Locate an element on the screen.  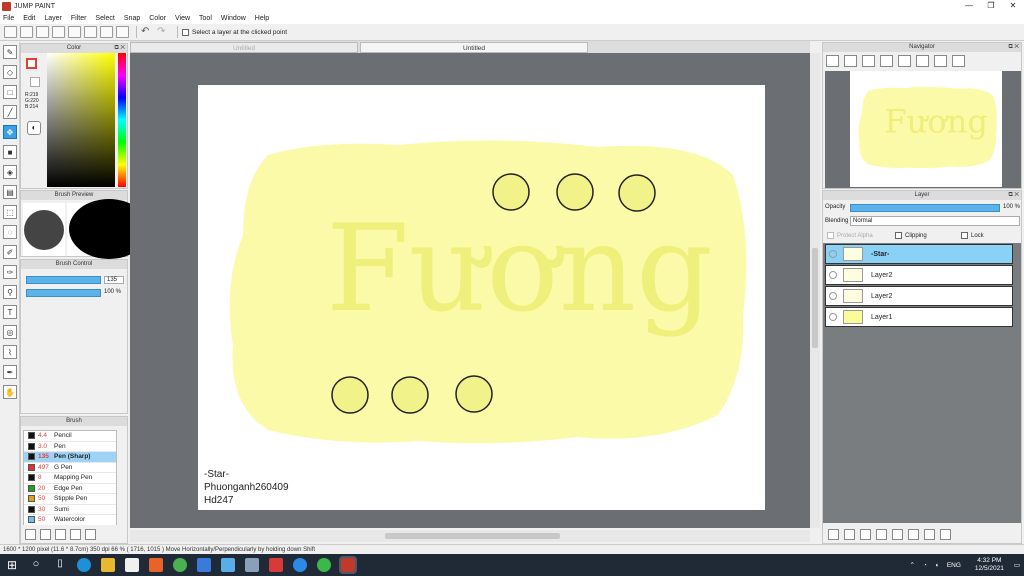
brush-item: 135 Pen (Sharp) is located at coordinates (70, 457).